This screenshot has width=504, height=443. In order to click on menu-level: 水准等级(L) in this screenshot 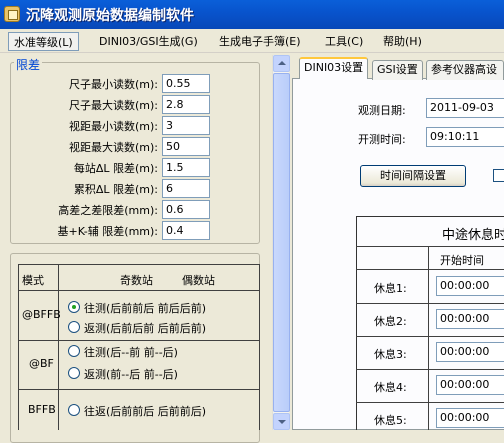, I will do `click(43, 41)`.